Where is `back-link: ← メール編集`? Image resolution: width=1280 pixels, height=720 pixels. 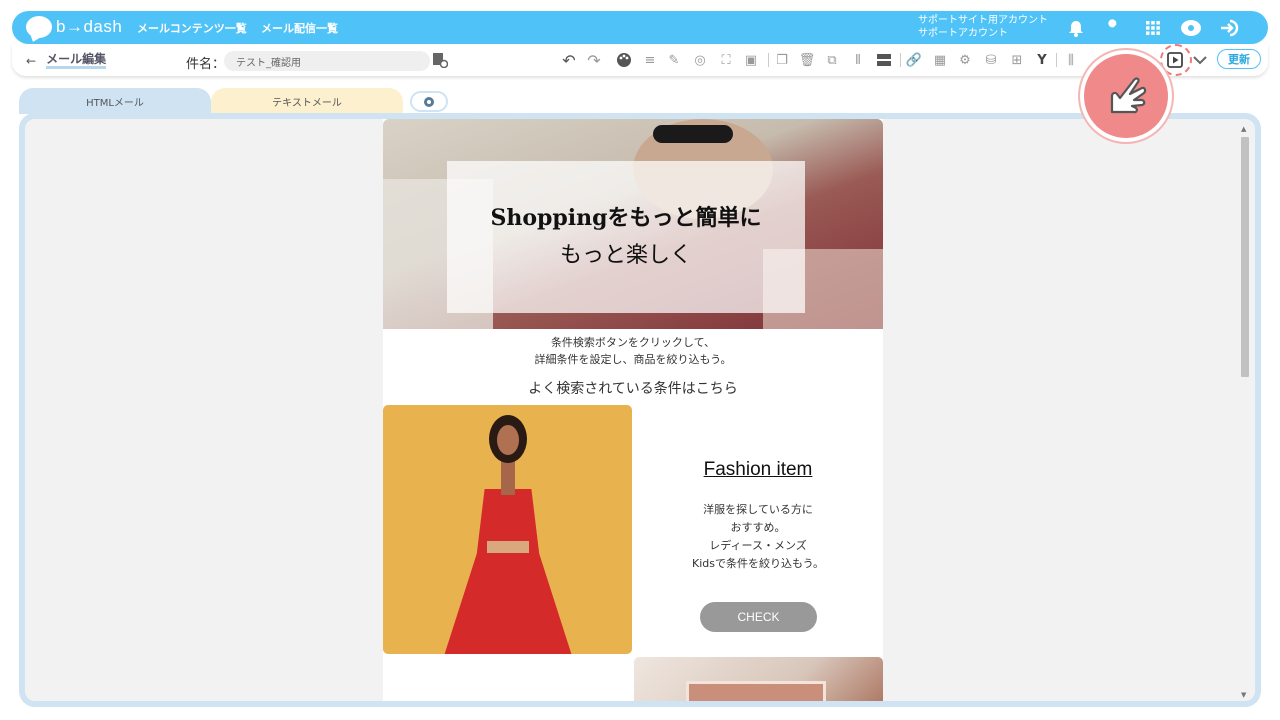 back-link: ← メール編集 is located at coordinates (66, 61).